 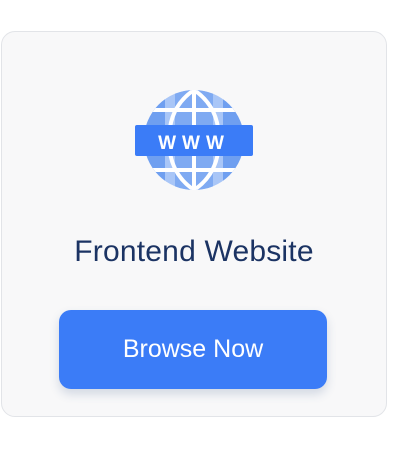 What do you see at coordinates (194, 143) in the screenshot?
I see `www-label: WWW` at bounding box center [194, 143].